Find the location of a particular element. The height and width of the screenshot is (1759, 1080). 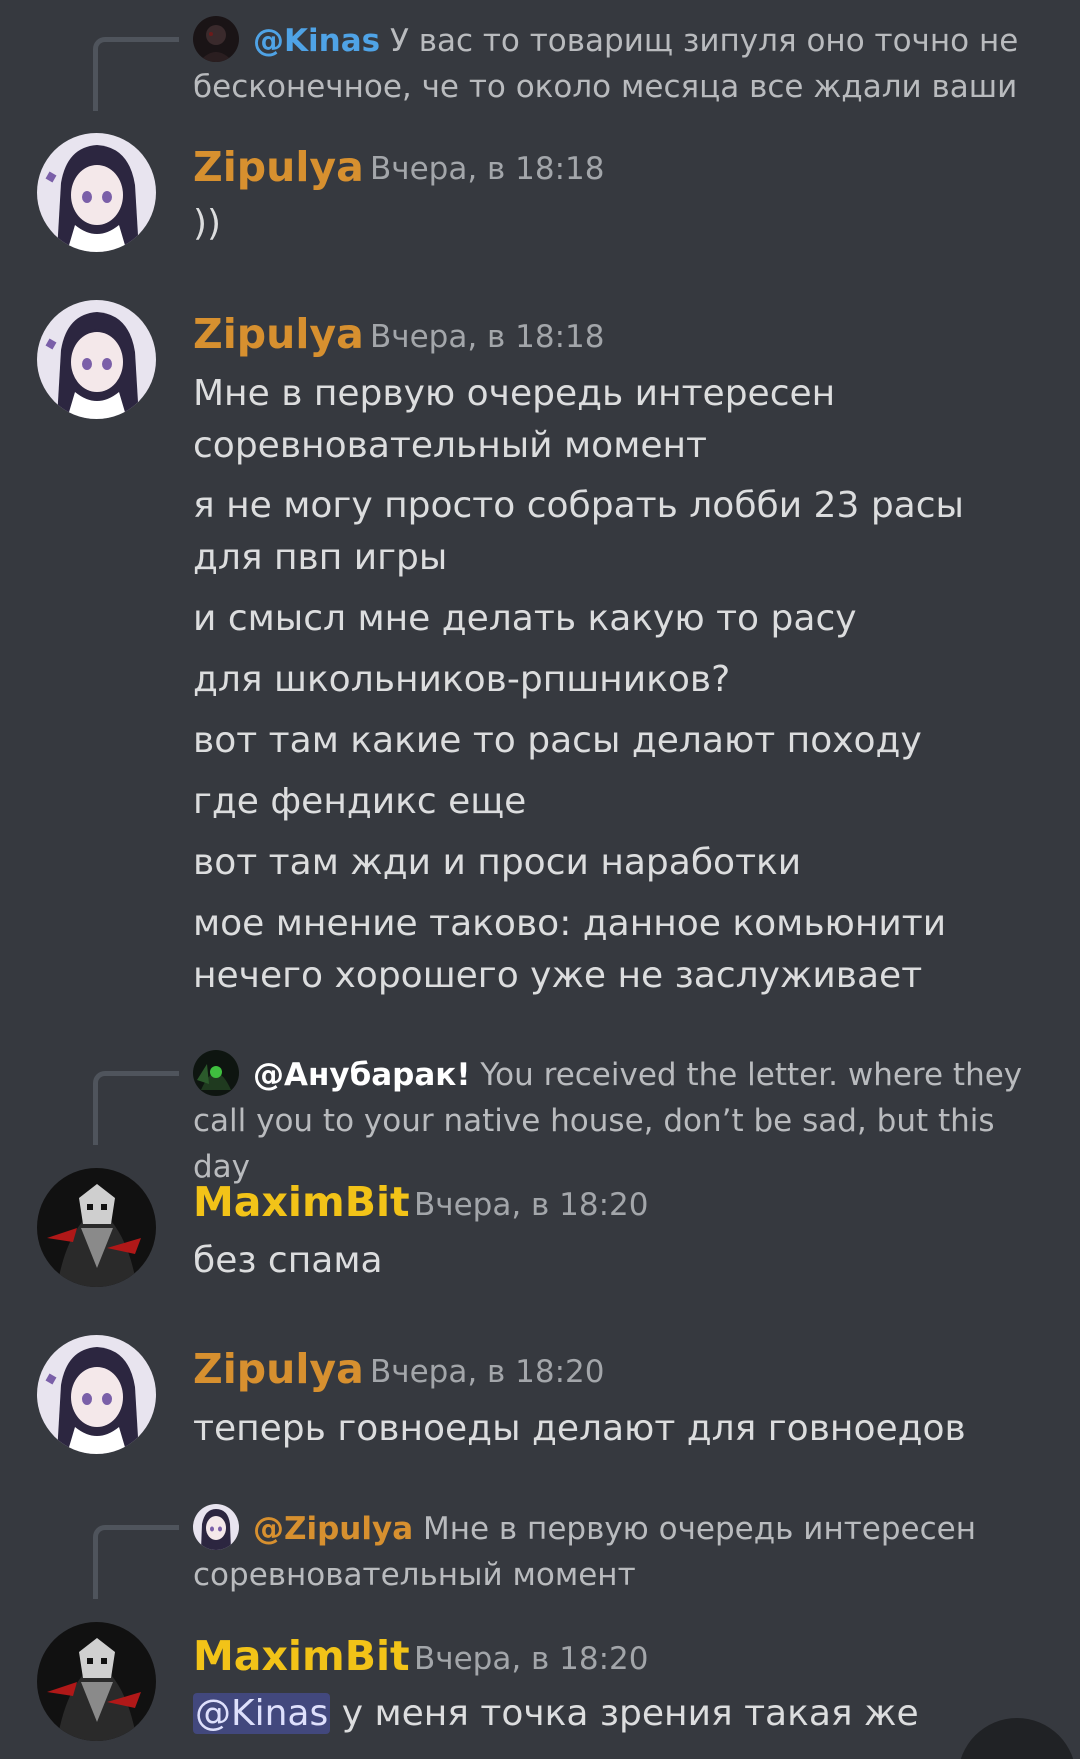

message-text: где фендикс еще is located at coordinates (360, 801).